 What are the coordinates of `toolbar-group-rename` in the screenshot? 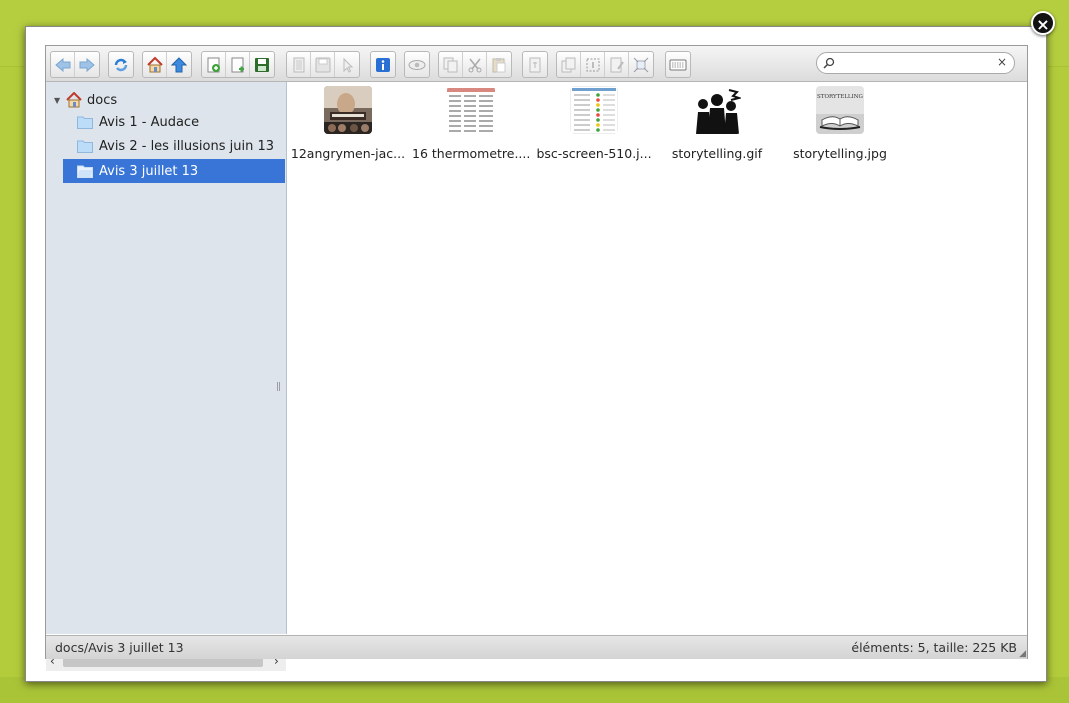 It's located at (535, 64).